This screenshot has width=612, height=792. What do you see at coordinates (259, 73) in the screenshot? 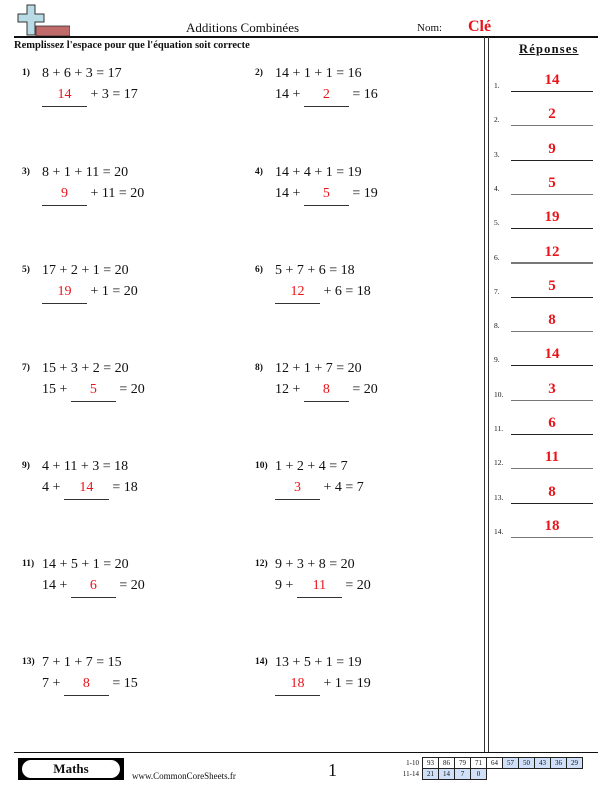
I see `problem-number: 2)` at bounding box center [259, 73].